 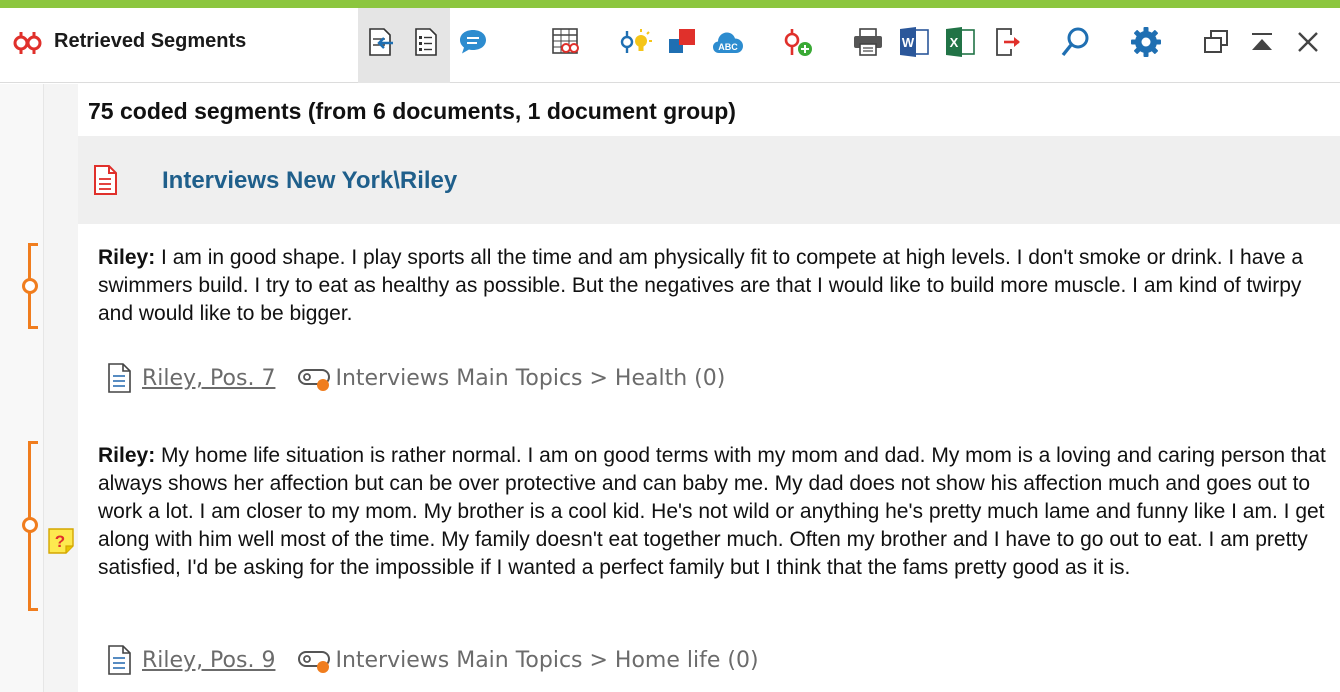 I want to click on export-icon, so click(x=1008, y=42).